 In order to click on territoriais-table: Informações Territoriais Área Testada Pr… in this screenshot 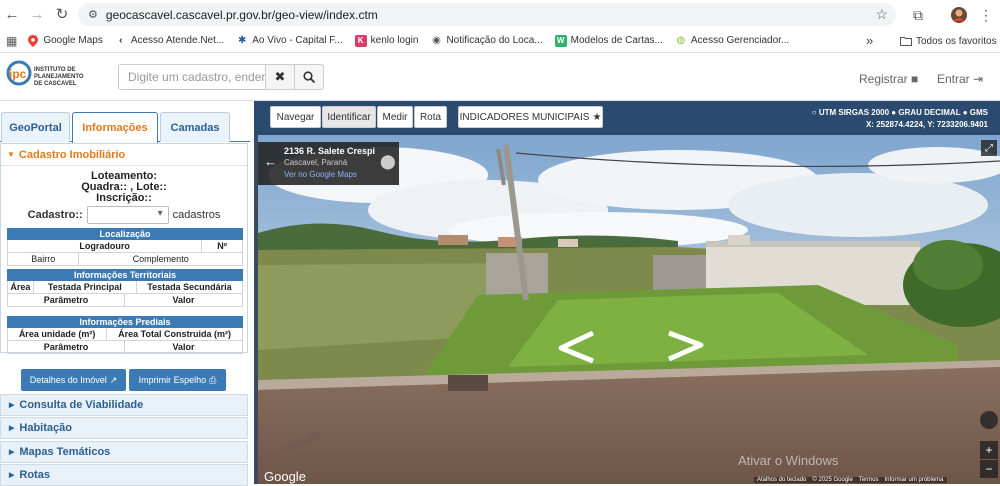, I will do `click(125, 288)`.